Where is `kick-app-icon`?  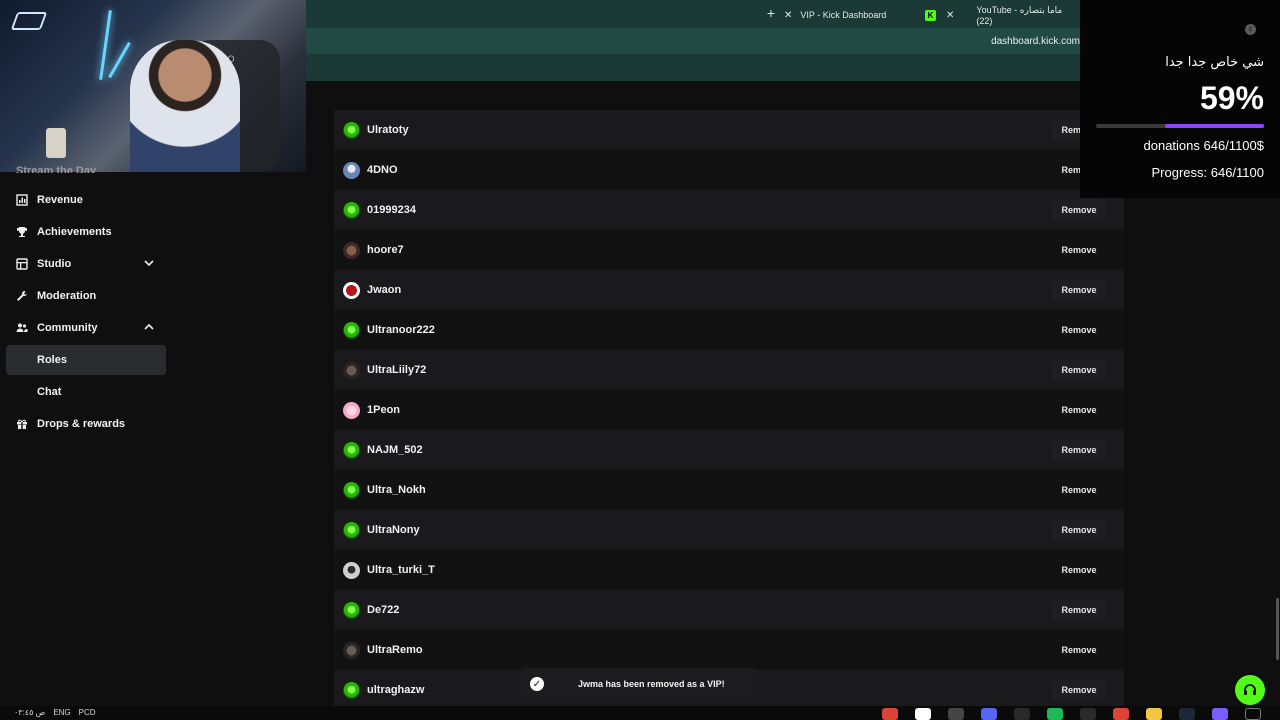 kick-app-icon is located at coordinates (923, 714).